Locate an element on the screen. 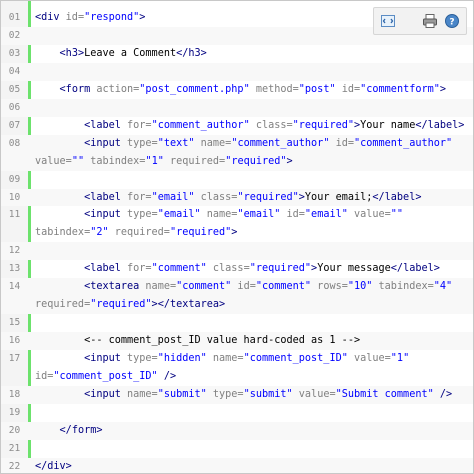 This screenshot has width=474, height=474. code-token-tag: </textarea> is located at coordinates (191, 305).